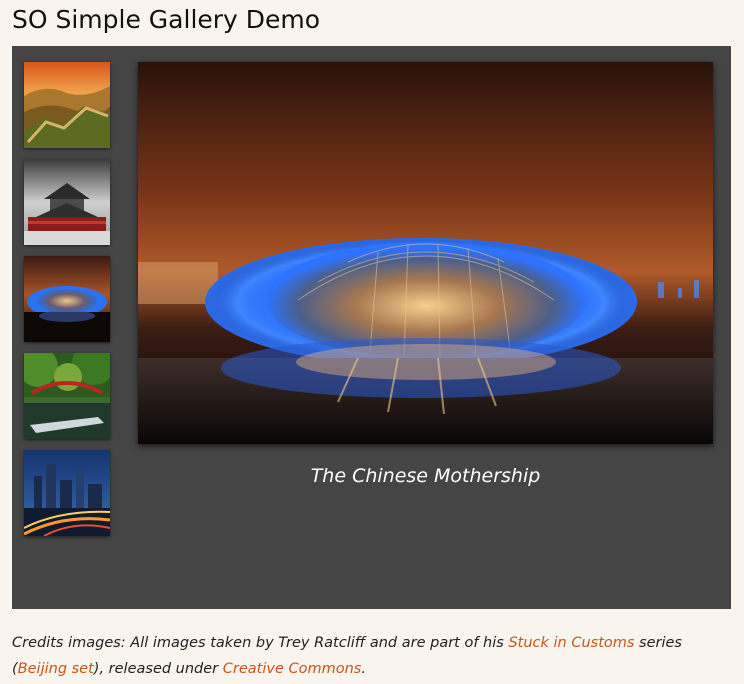  Describe the element at coordinates (158, 669) in the screenshot. I see `credits-middle-2: ), released under` at that location.